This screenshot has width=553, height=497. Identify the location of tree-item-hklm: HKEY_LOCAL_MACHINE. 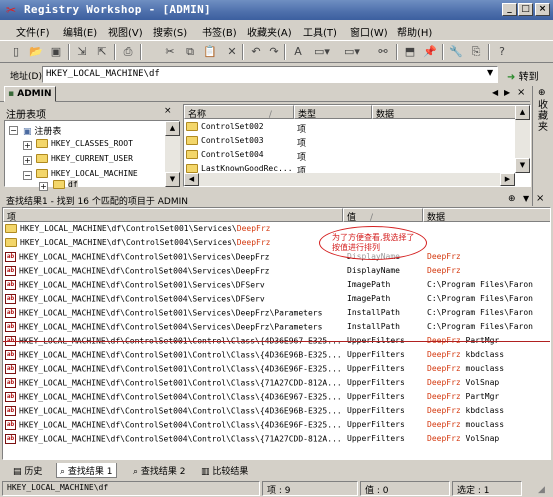
(87, 173).